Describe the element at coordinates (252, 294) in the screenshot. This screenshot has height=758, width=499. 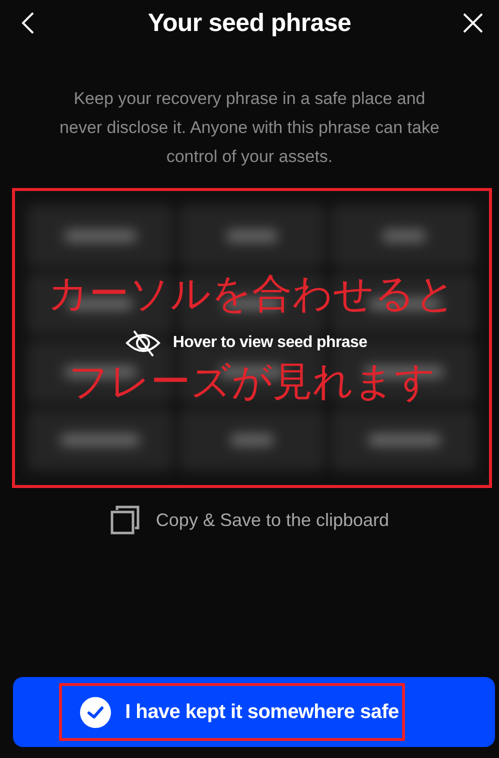
I see `annotation-text: カーソルを合わせると` at that location.